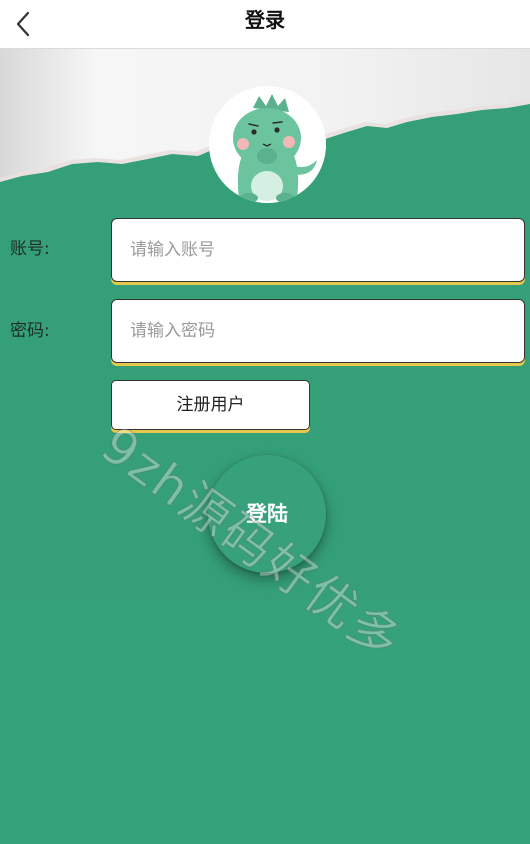 This screenshot has height=844, width=530. Describe the element at coordinates (267, 514) in the screenshot. I see `login-button: 登陆` at that location.